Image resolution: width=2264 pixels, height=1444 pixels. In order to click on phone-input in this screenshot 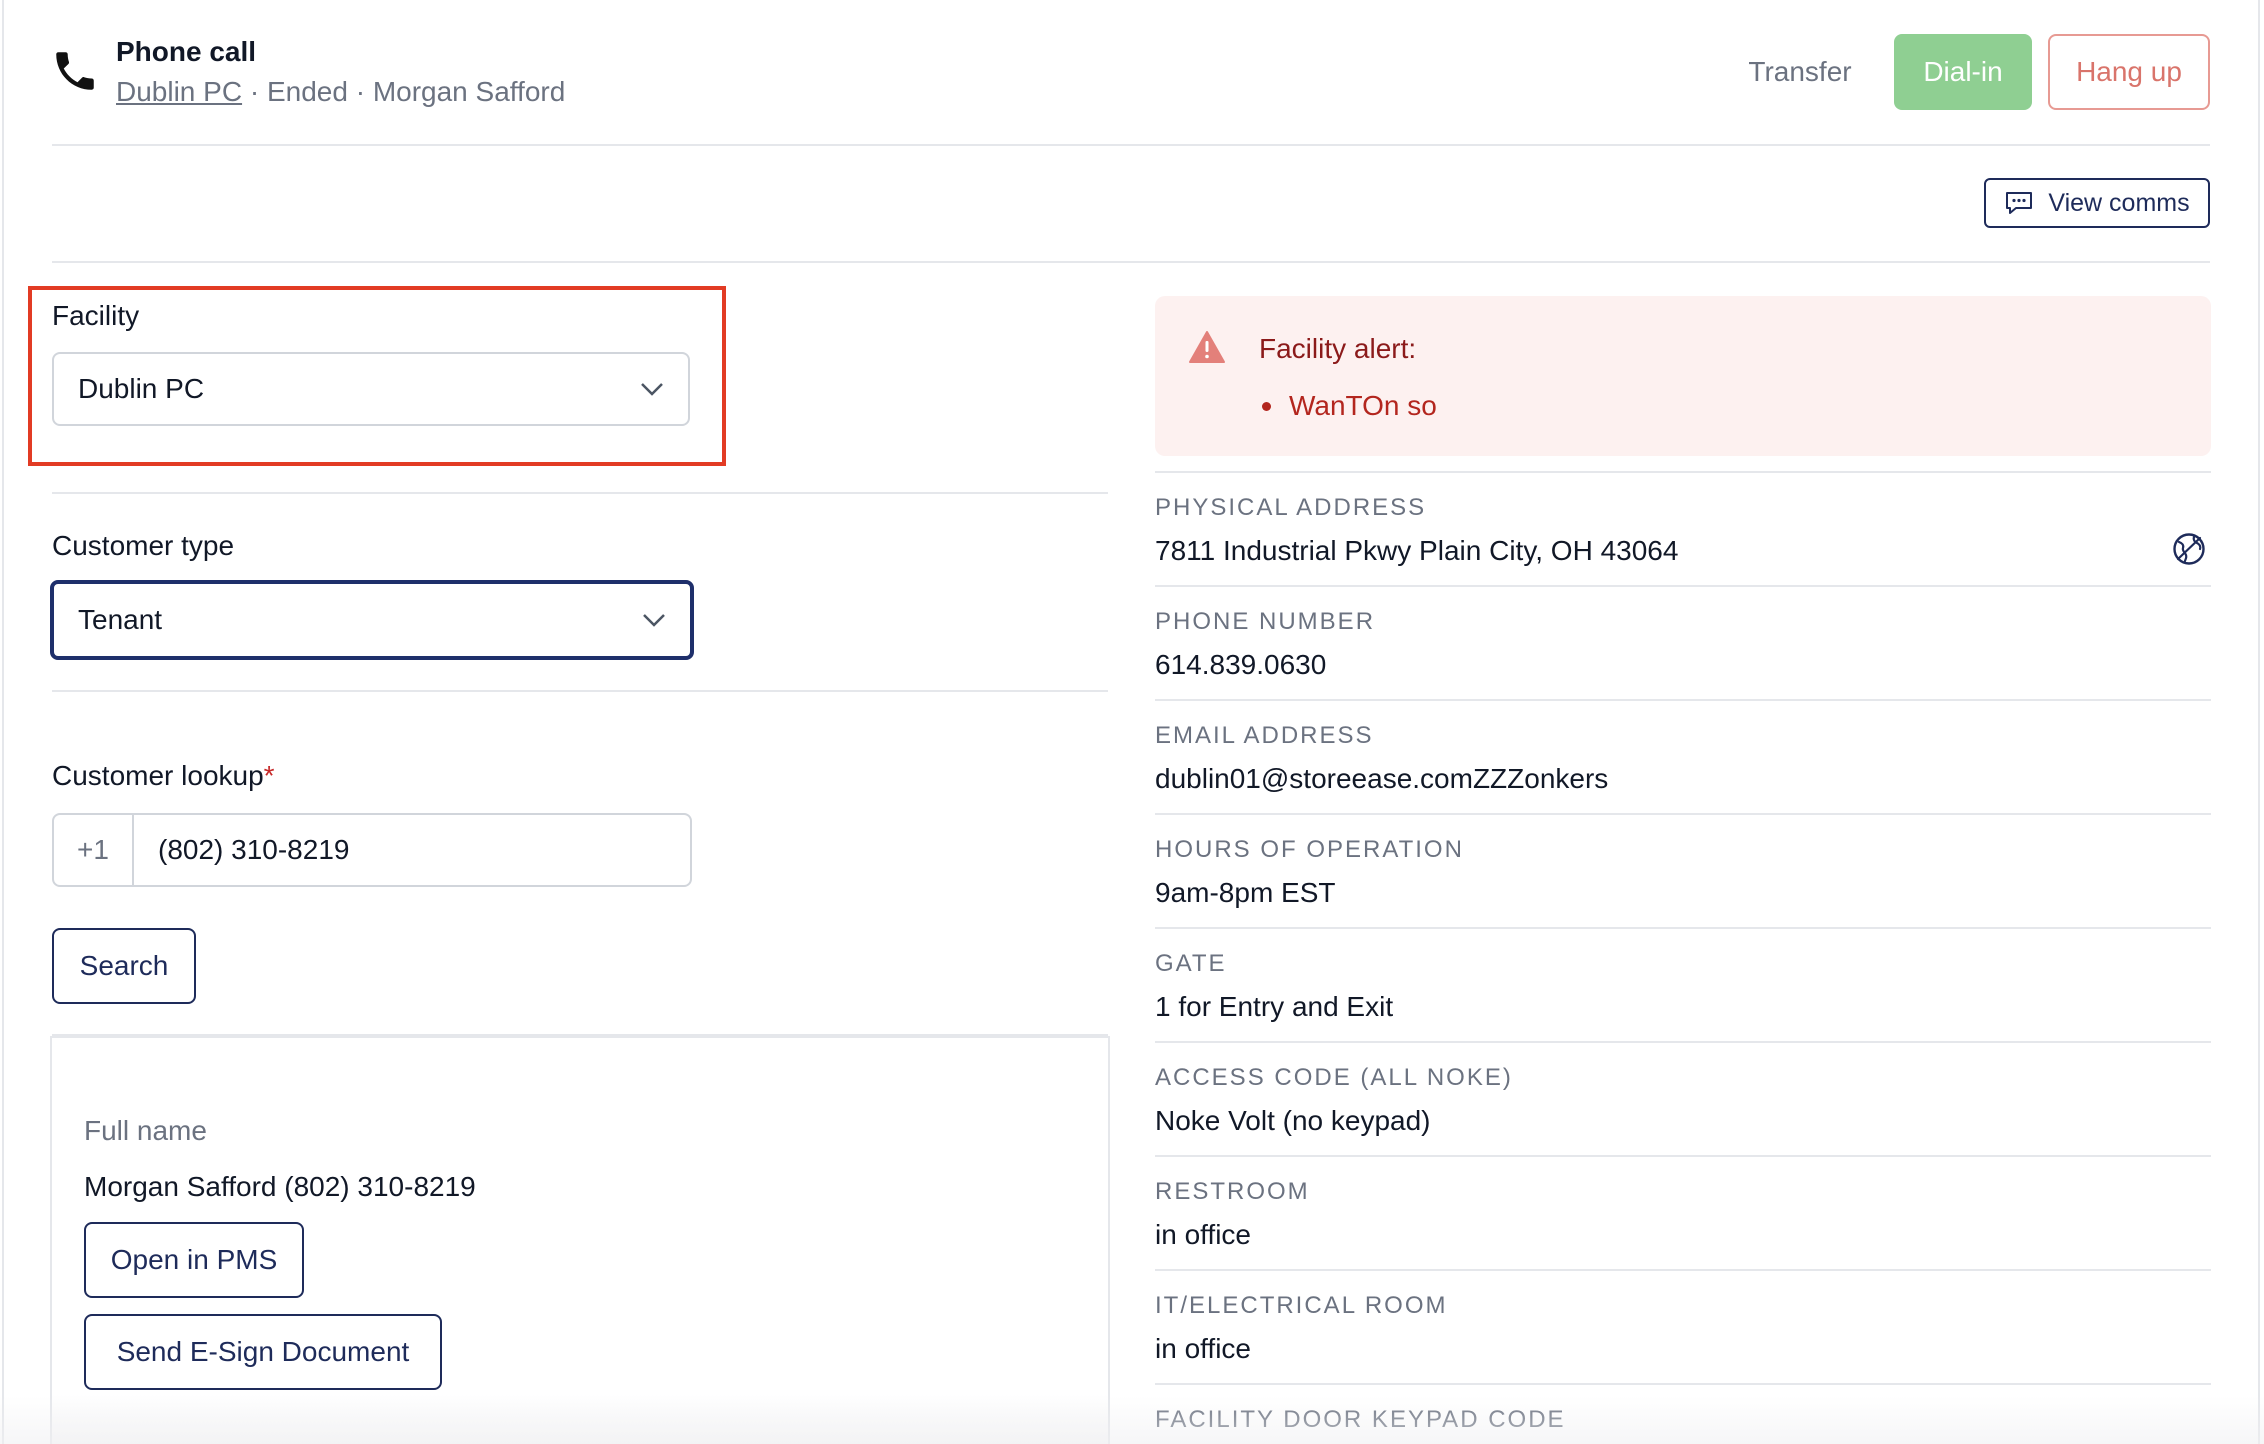, I will do `click(412, 850)`.